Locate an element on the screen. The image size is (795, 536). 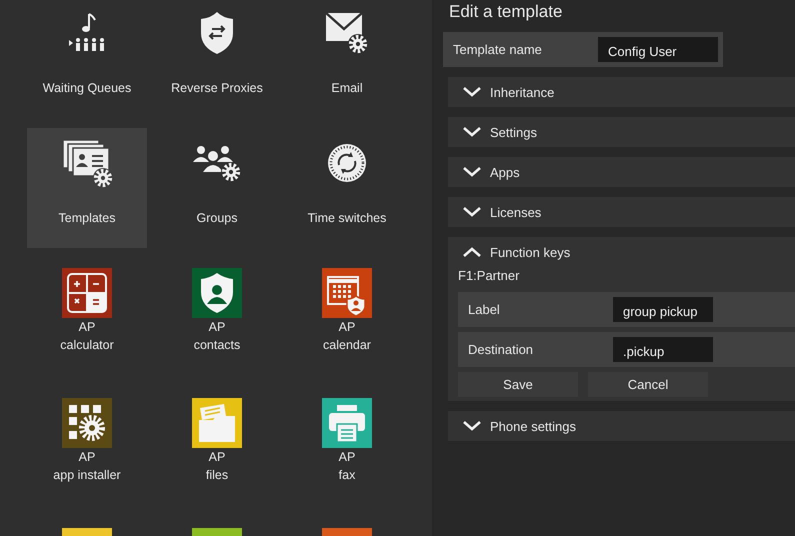
chevron-up-icon is located at coordinates (472, 252).